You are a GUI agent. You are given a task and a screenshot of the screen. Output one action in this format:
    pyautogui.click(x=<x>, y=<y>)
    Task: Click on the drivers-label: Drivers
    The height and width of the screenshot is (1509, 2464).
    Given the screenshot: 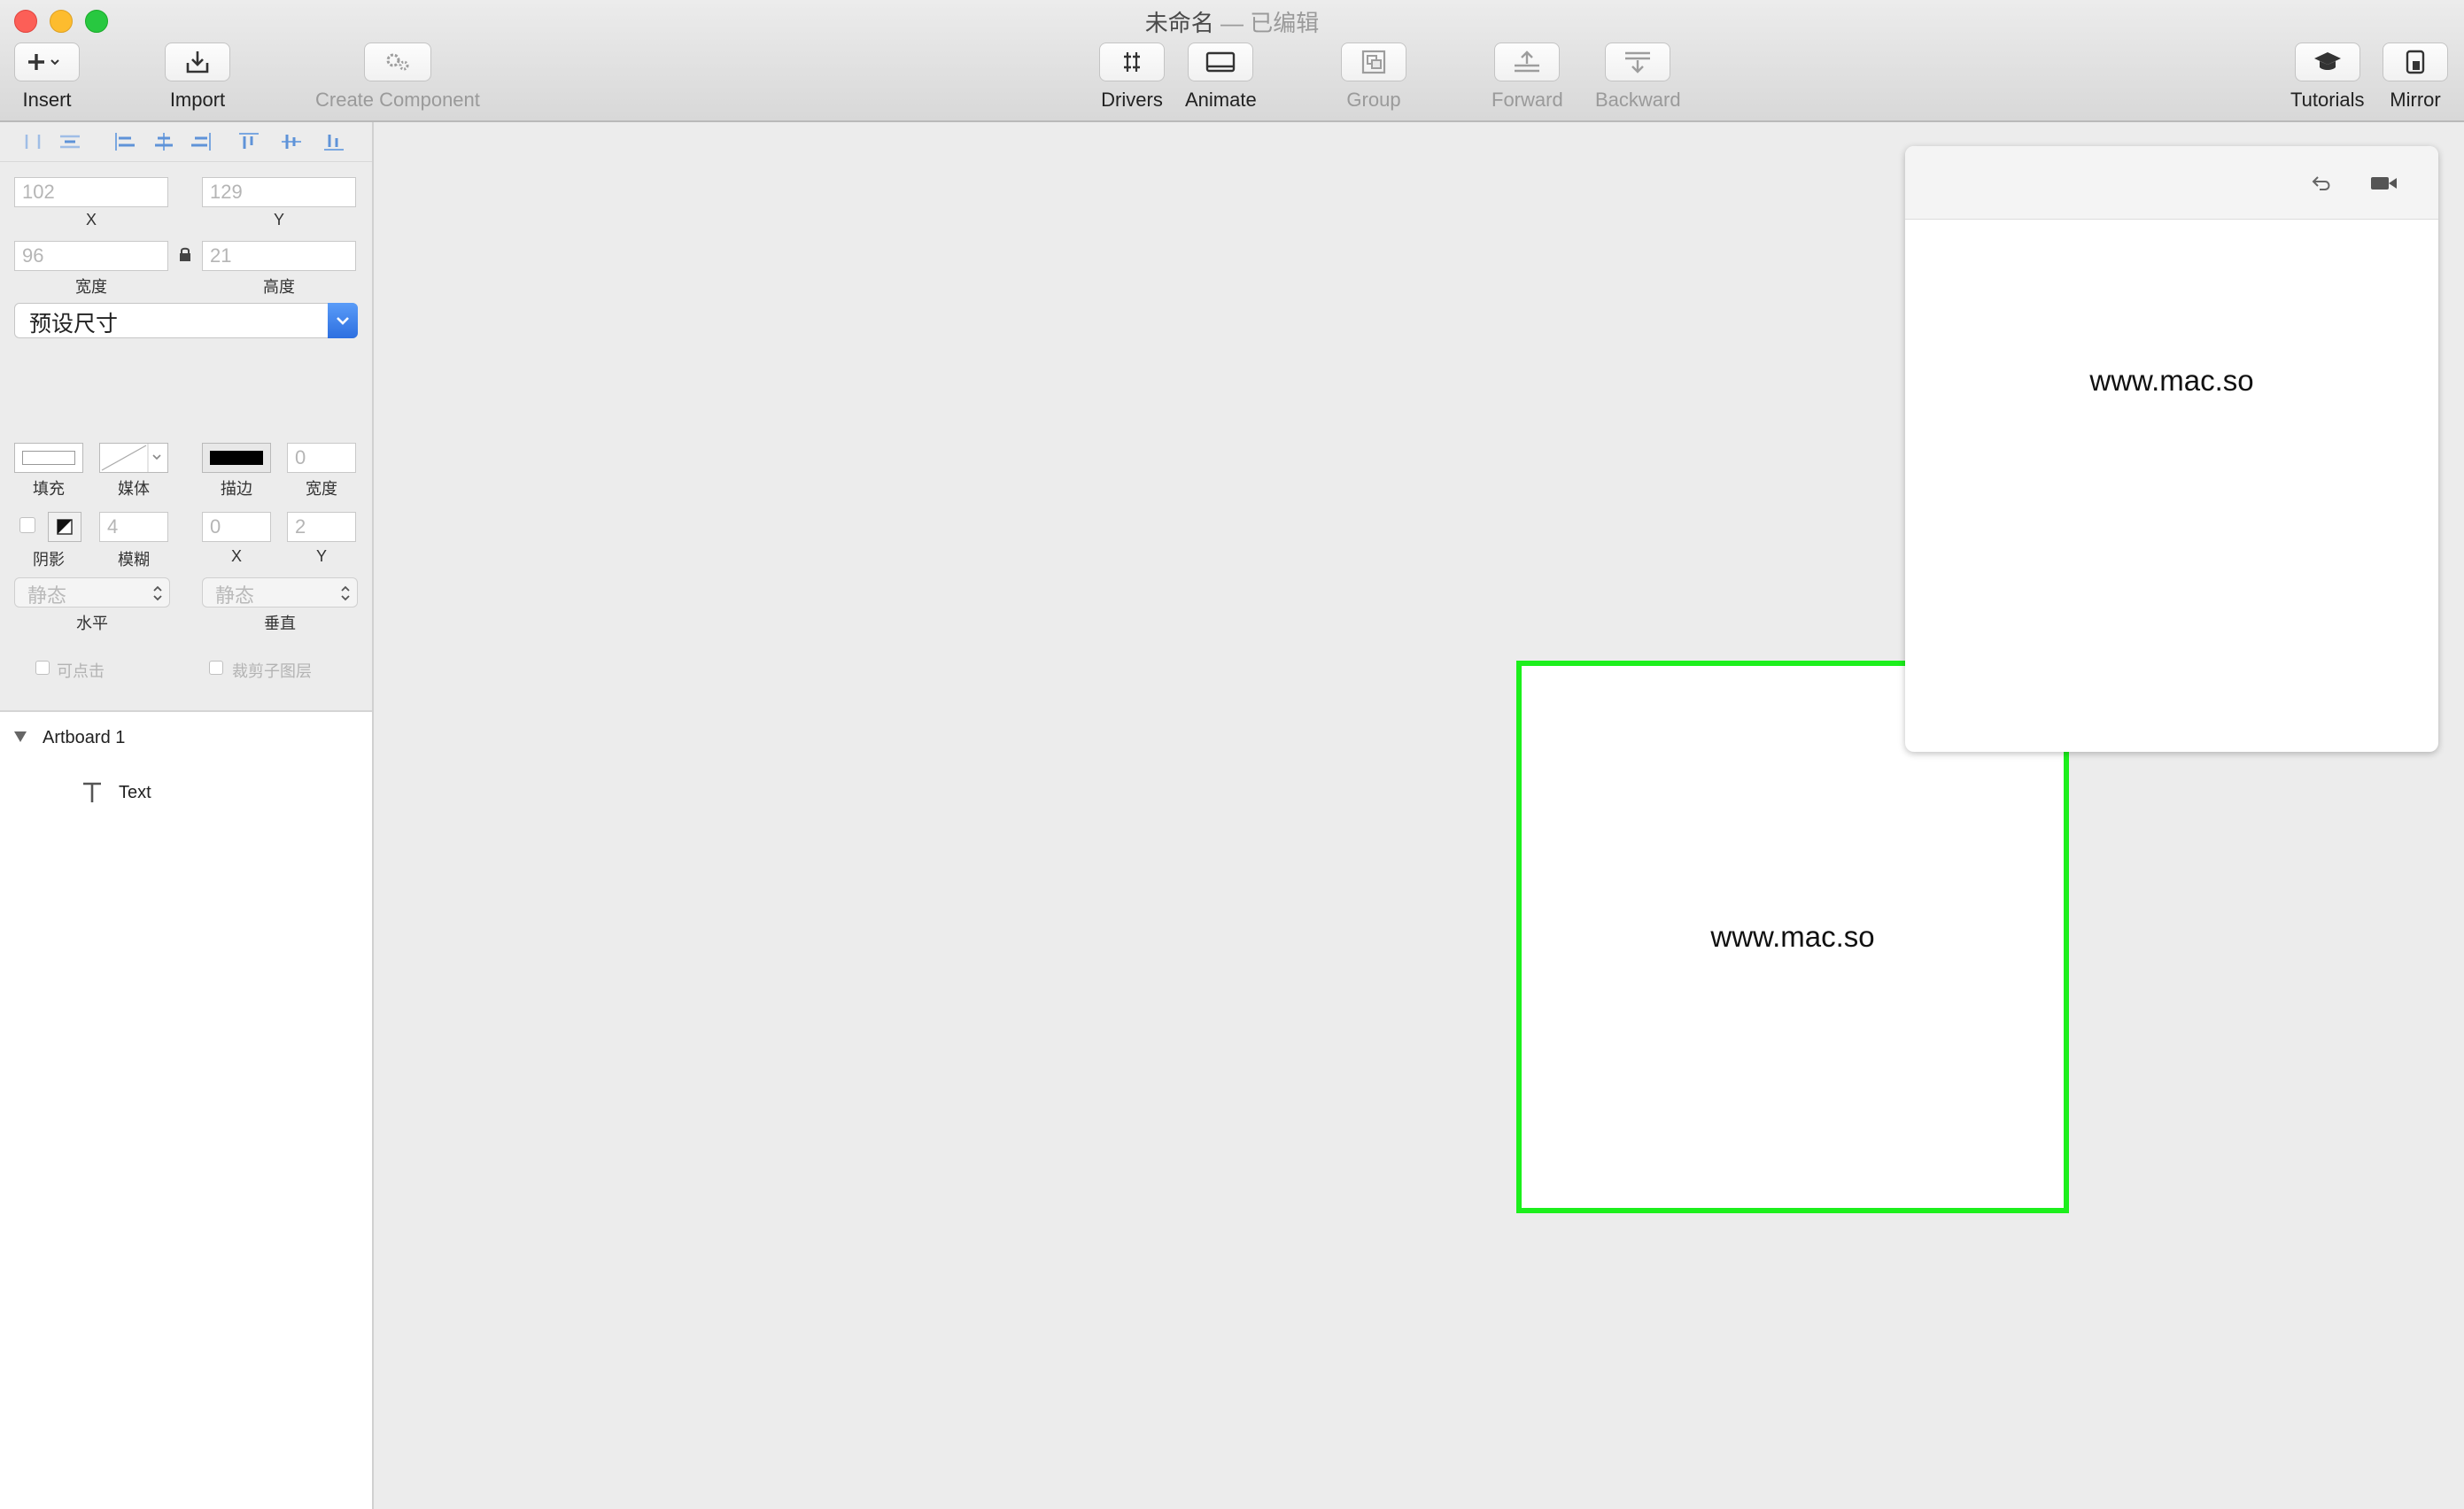 What is the action you would take?
    pyautogui.click(x=1132, y=100)
    